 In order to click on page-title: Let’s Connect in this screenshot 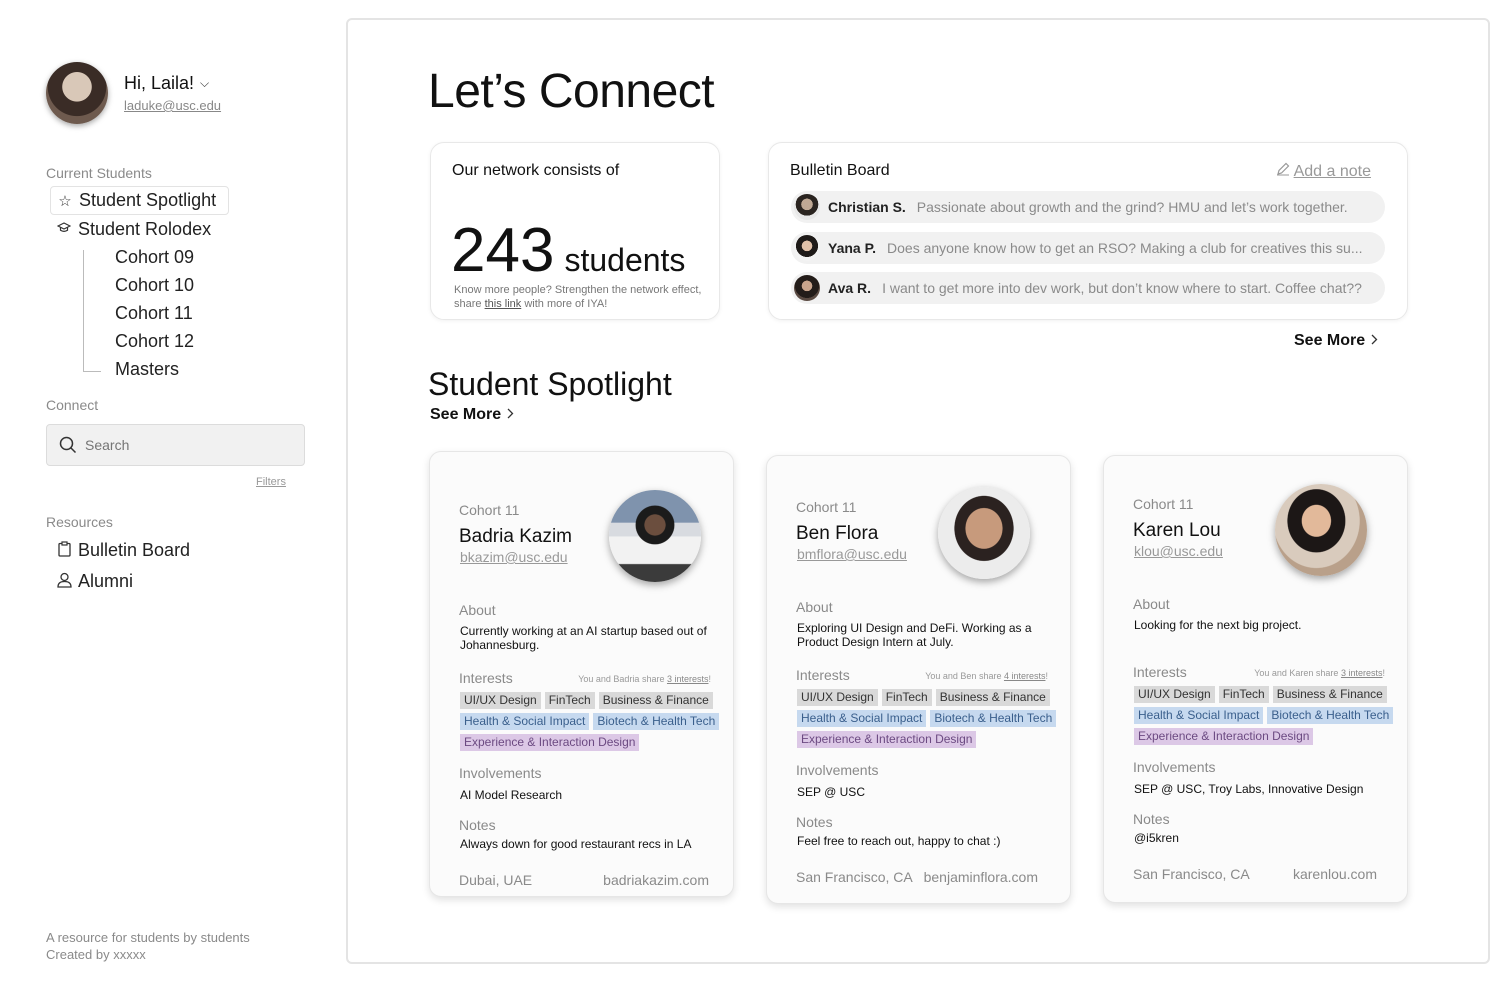, I will do `click(571, 91)`.